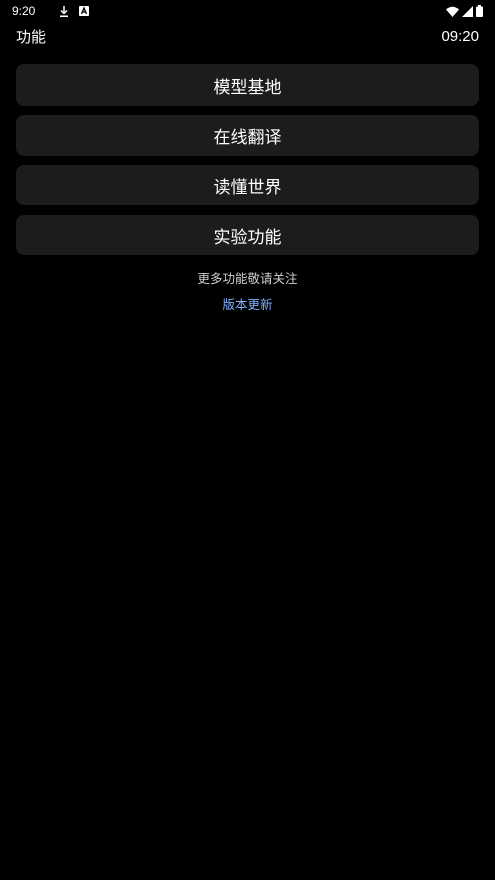  What do you see at coordinates (452, 11) in the screenshot?
I see `wifi-icon` at bounding box center [452, 11].